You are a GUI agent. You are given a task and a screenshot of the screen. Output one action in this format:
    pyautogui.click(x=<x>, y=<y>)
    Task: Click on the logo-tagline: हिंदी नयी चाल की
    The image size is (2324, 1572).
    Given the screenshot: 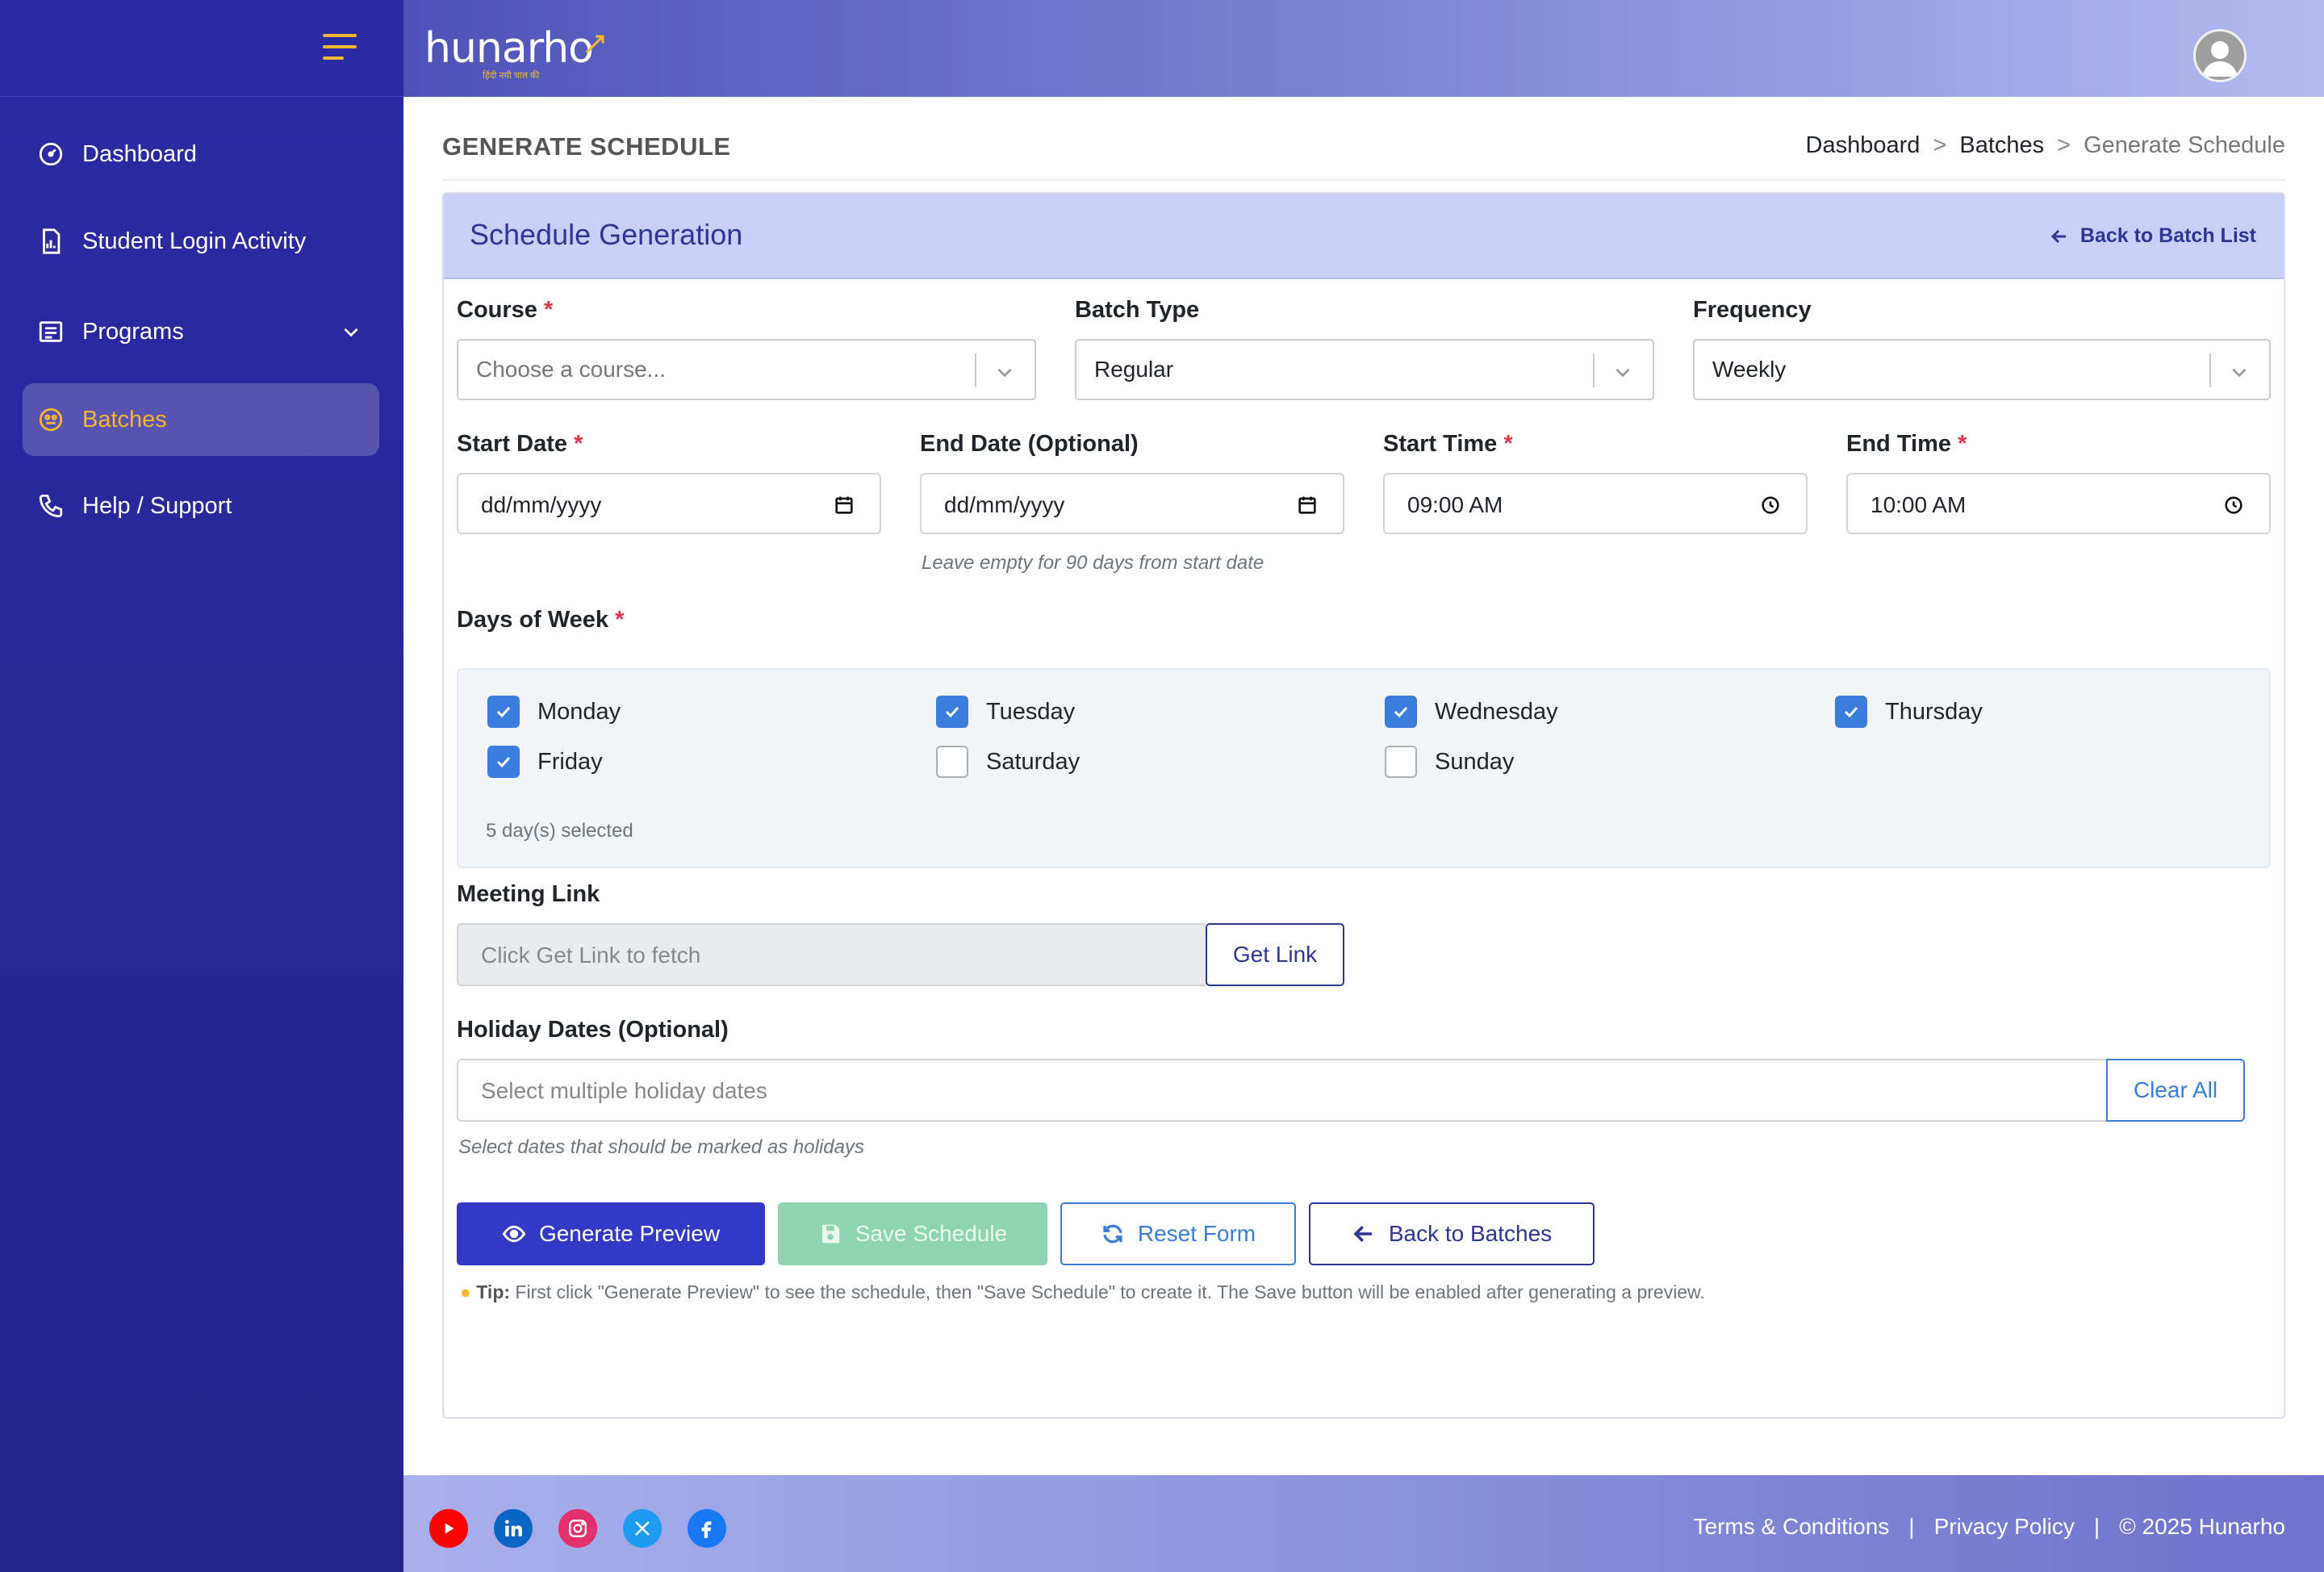 What is the action you would take?
    pyautogui.click(x=511, y=76)
    